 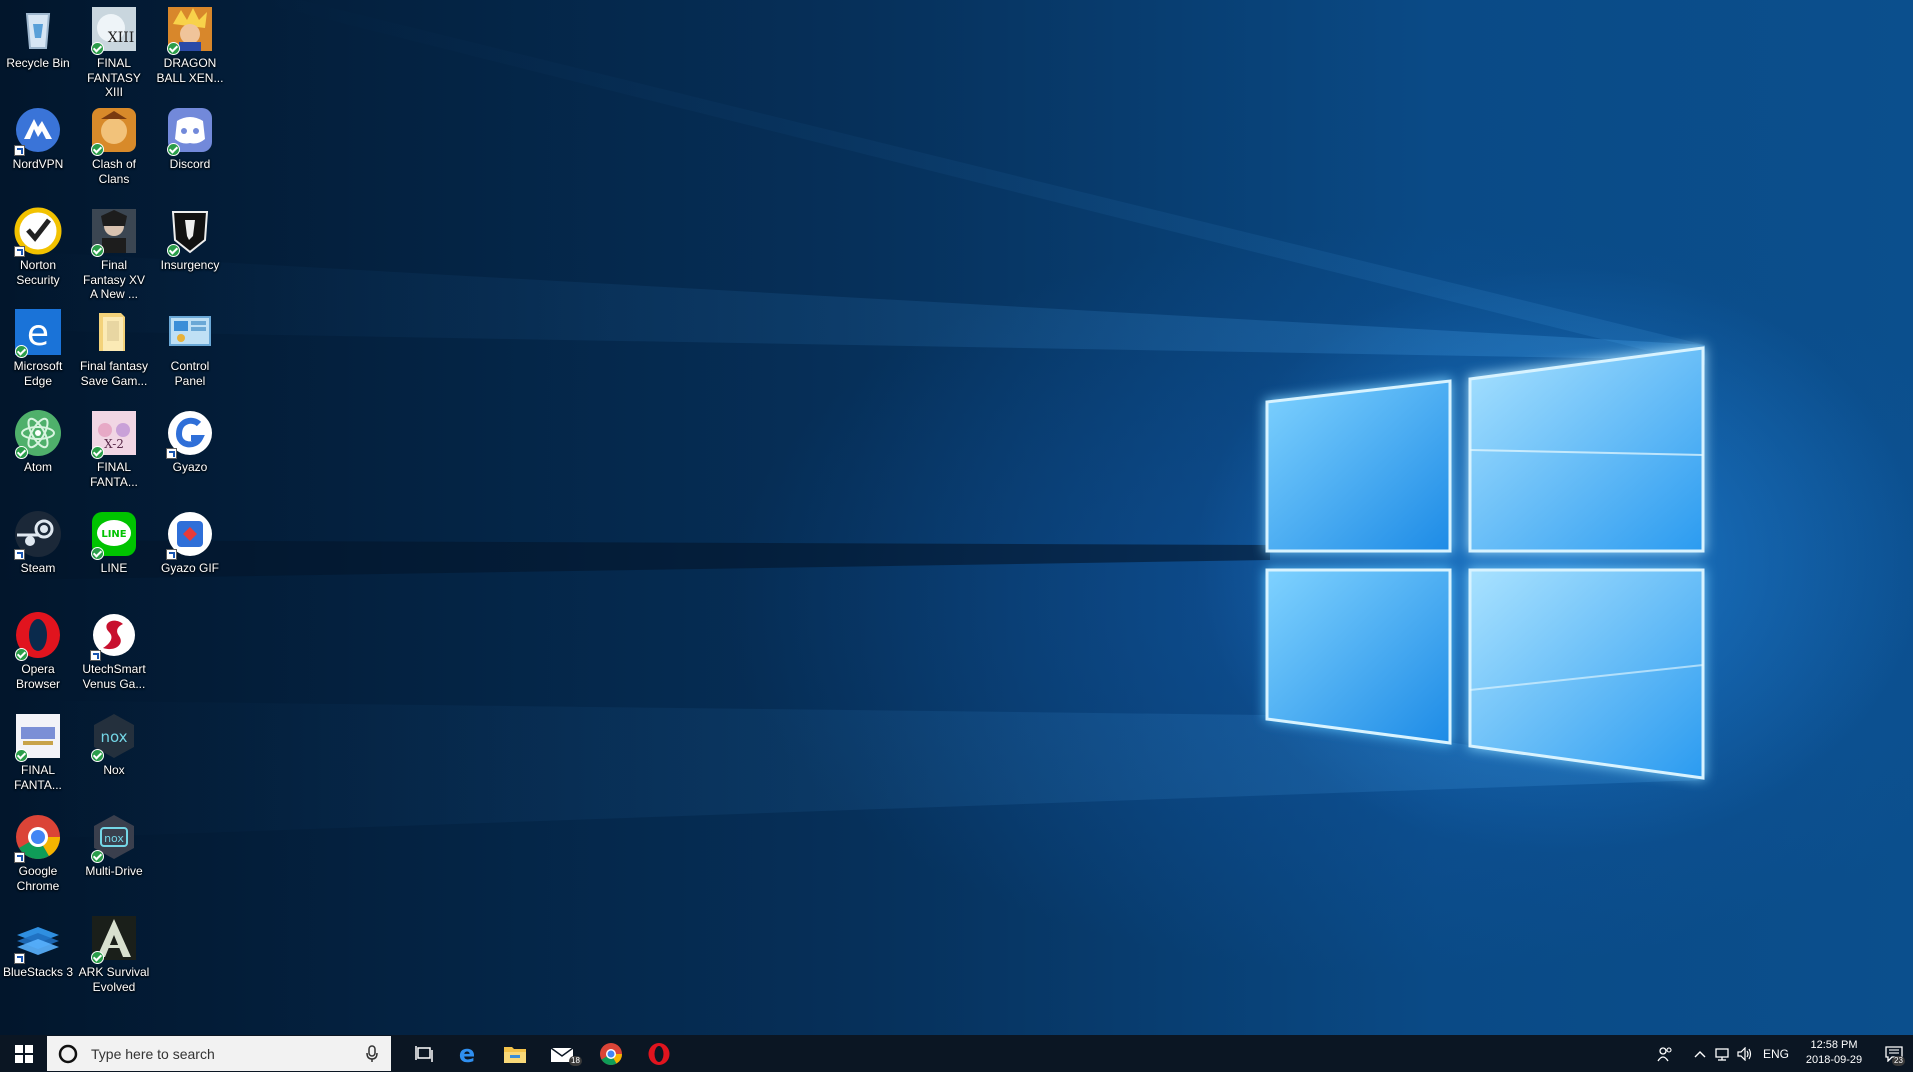 I want to click on desktop-icon-microsoft-edge: e Microsoft Edge, so click(x=38, y=352).